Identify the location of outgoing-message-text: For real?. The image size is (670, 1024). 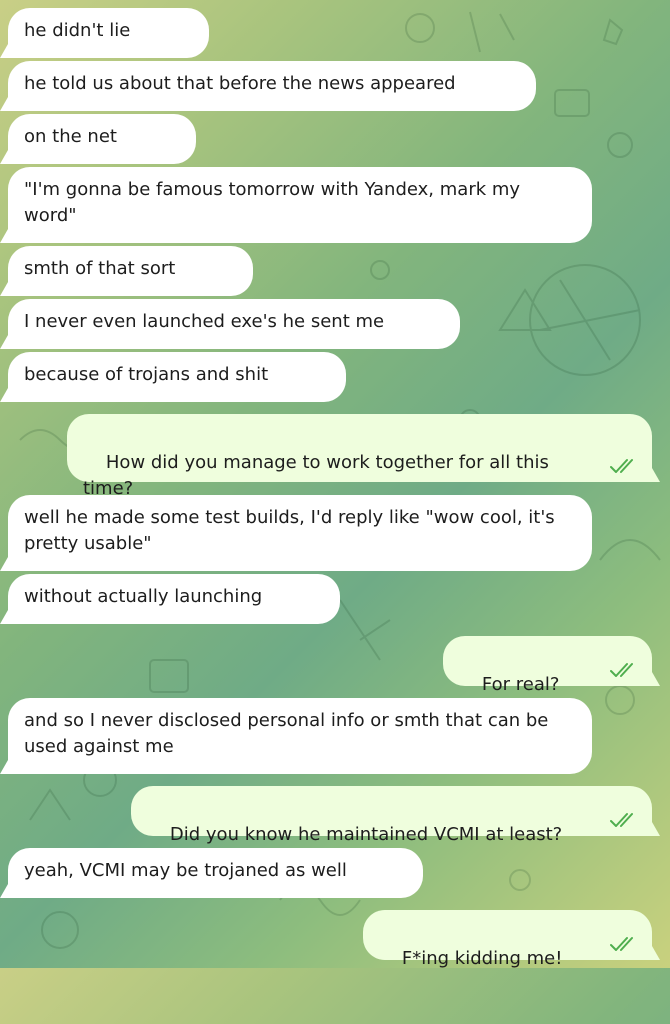
(520, 684).